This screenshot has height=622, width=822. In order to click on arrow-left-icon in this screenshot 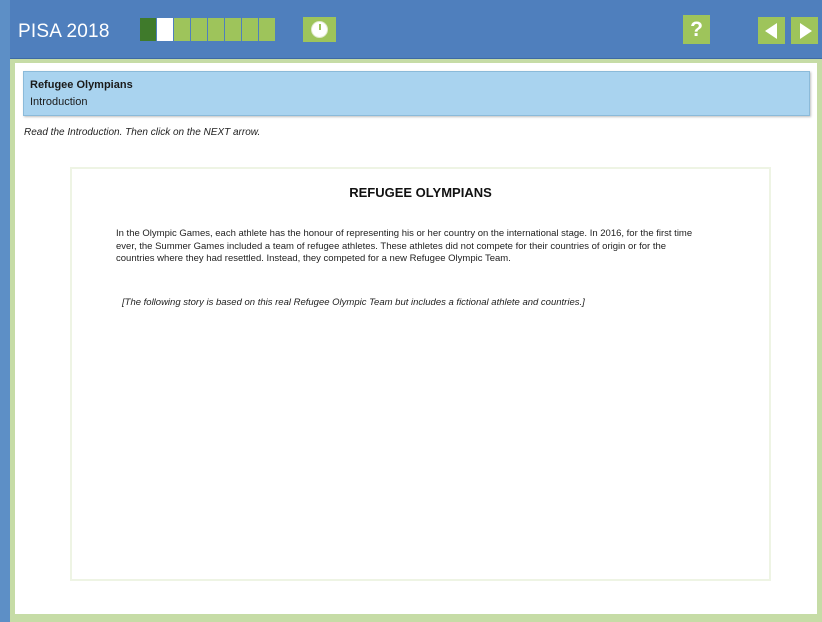, I will do `click(771, 31)`.